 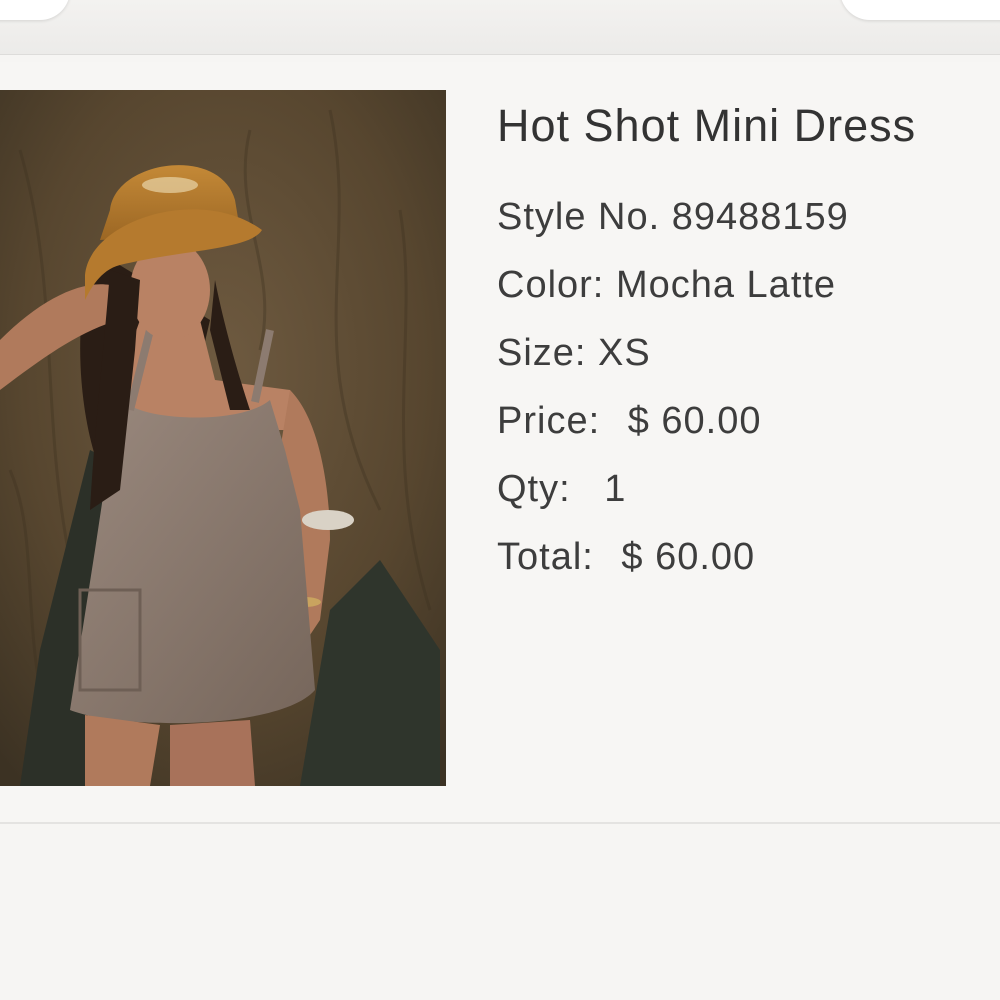 What do you see at coordinates (615, 489) in the screenshot?
I see `qty-value: 1` at bounding box center [615, 489].